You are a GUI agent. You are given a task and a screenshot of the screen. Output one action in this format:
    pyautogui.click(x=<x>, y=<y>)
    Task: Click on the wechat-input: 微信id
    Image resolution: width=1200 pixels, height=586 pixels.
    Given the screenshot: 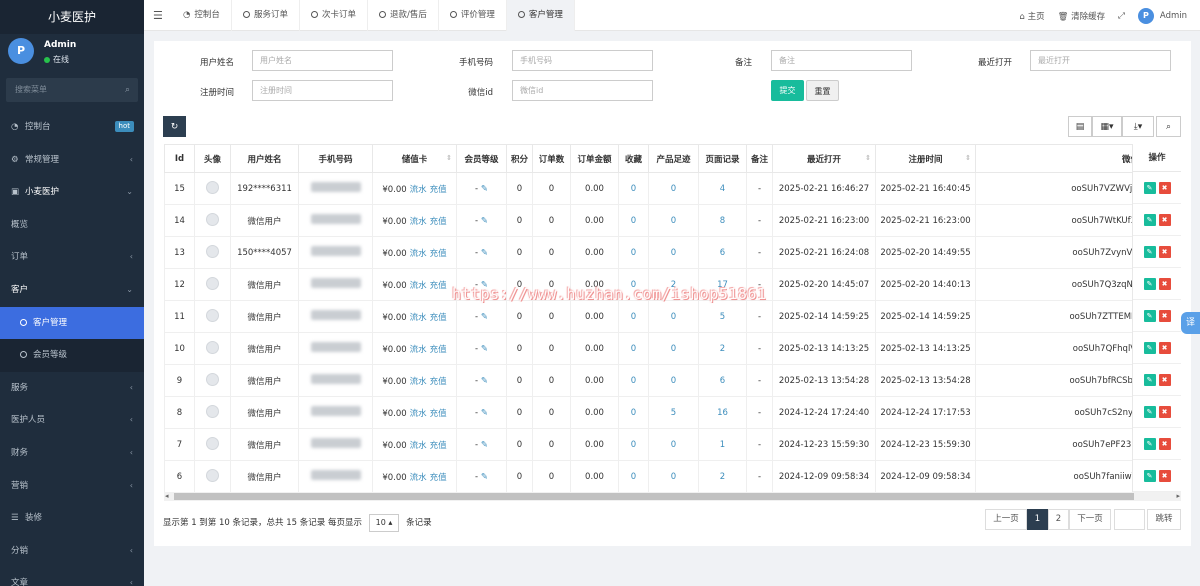 What is the action you would take?
    pyautogui.click(x=582, y=90)
    